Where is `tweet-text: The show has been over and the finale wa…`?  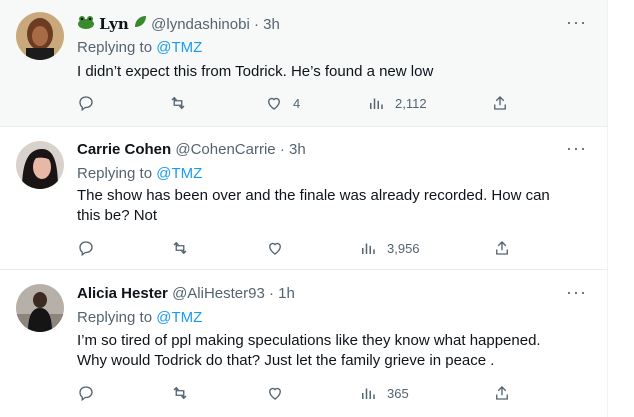
tweet-text: The show has been over and the finale wa… is located at coordinates (327, 206).